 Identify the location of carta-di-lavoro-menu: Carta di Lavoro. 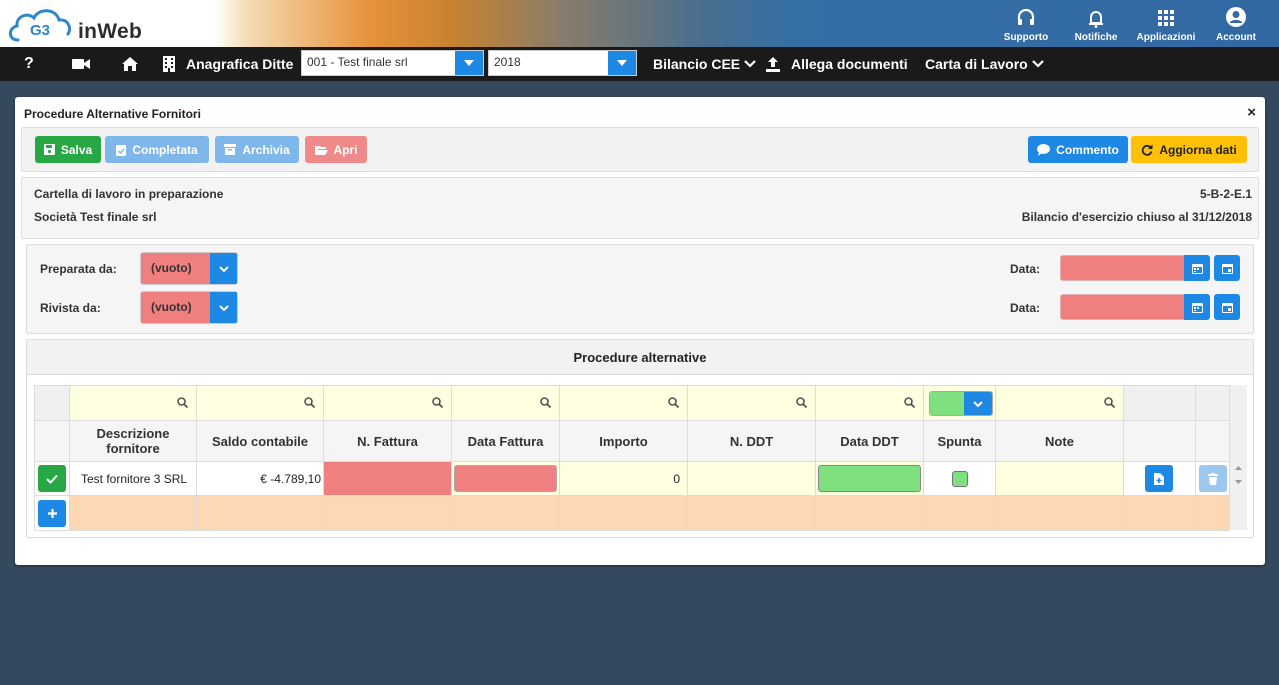
(984, 64).